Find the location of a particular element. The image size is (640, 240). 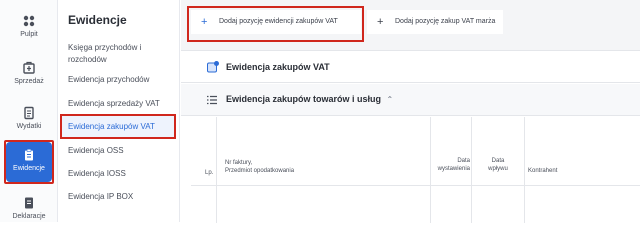

header-contractor: Kontrahent is located at coordinates (543, 171).